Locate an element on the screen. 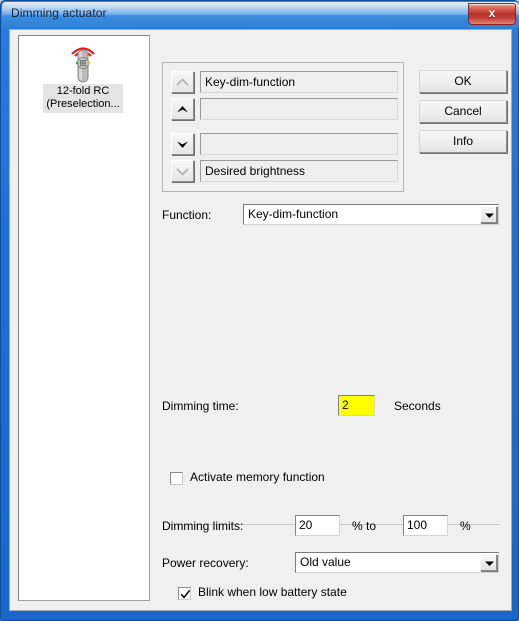 The width and height of the screenshot is (519, 621). dimming-time-label: Dimming time: is located at coordinates (200, 406).